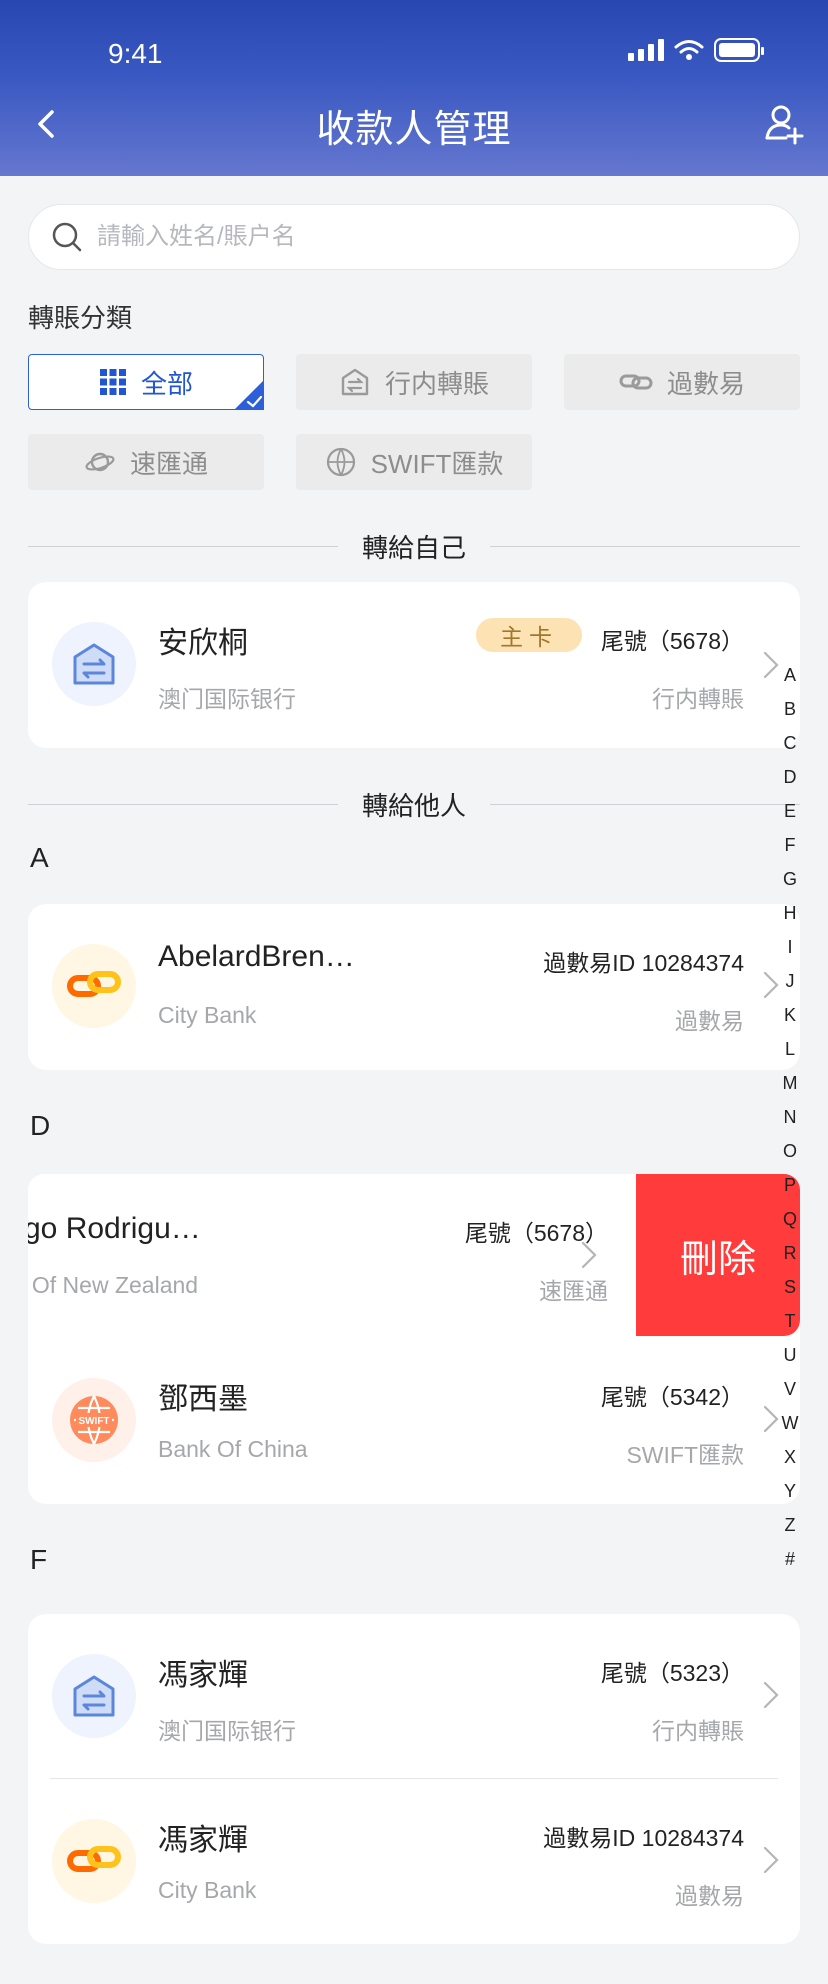  I want to click on index-letter: S, so click(790, 1287).